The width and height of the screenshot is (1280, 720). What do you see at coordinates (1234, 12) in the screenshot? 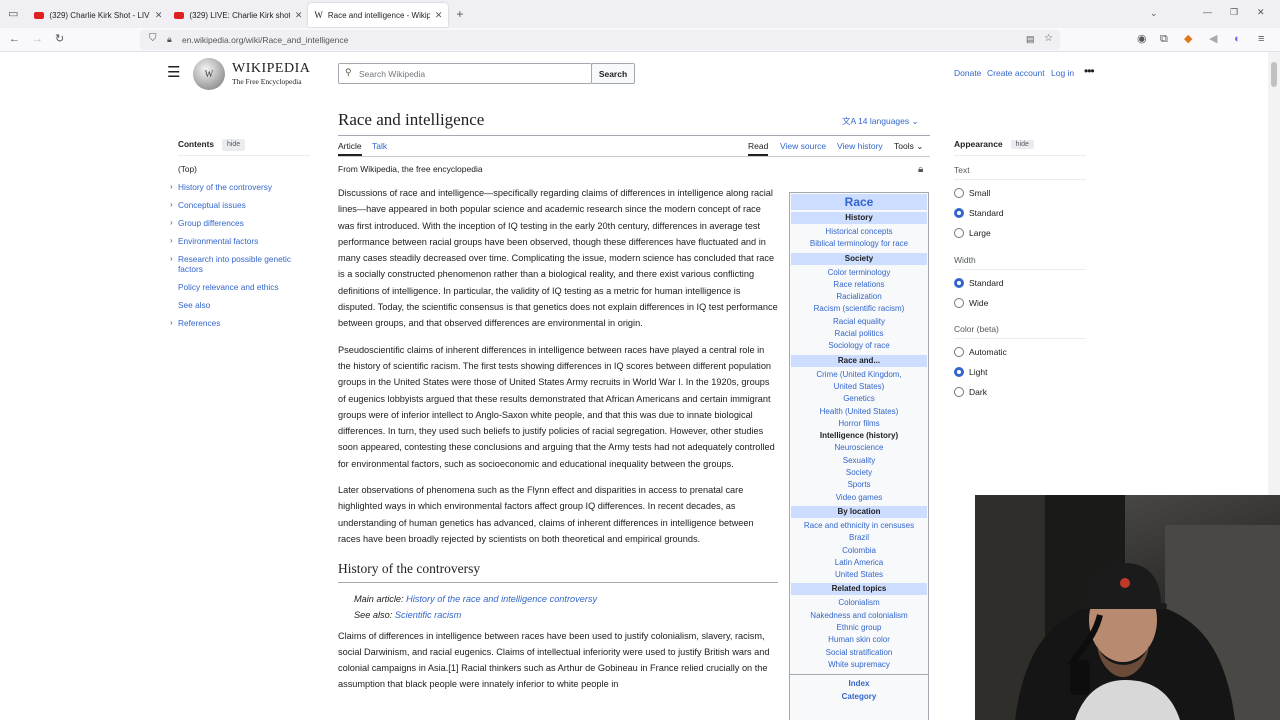
I see `maximize-icon: ❐` at bounding box center [1234, 12].